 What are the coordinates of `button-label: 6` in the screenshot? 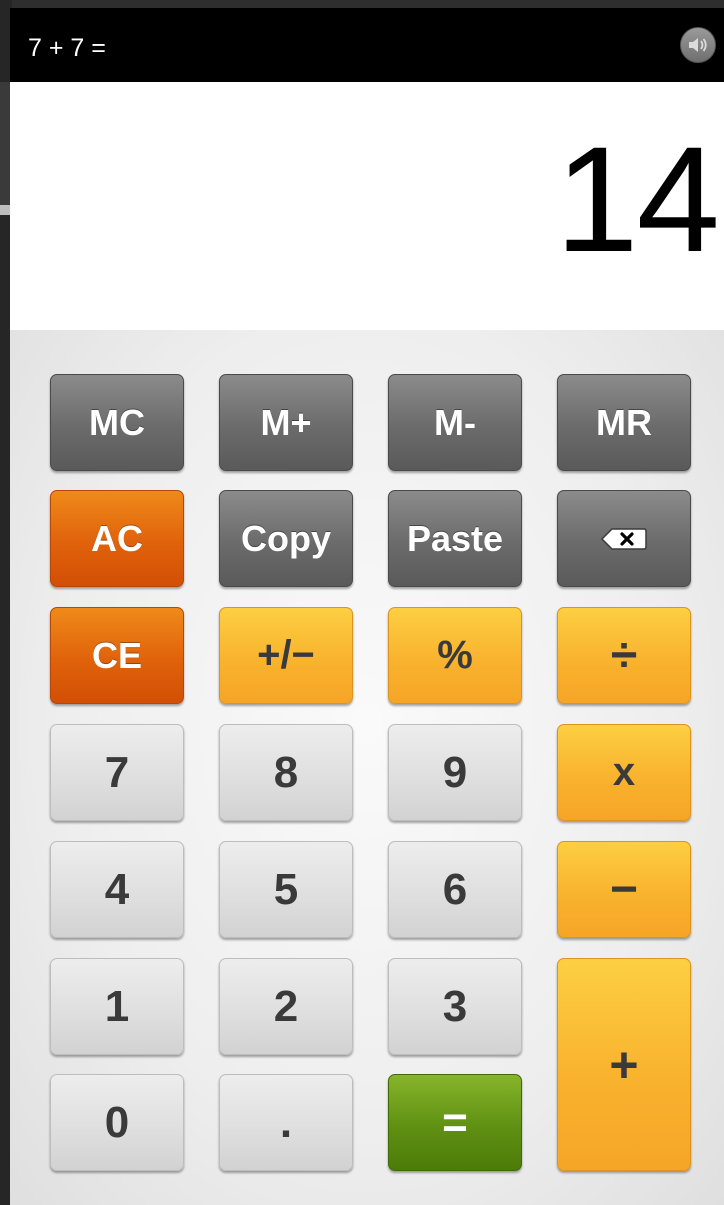 It's located at (455, 889).